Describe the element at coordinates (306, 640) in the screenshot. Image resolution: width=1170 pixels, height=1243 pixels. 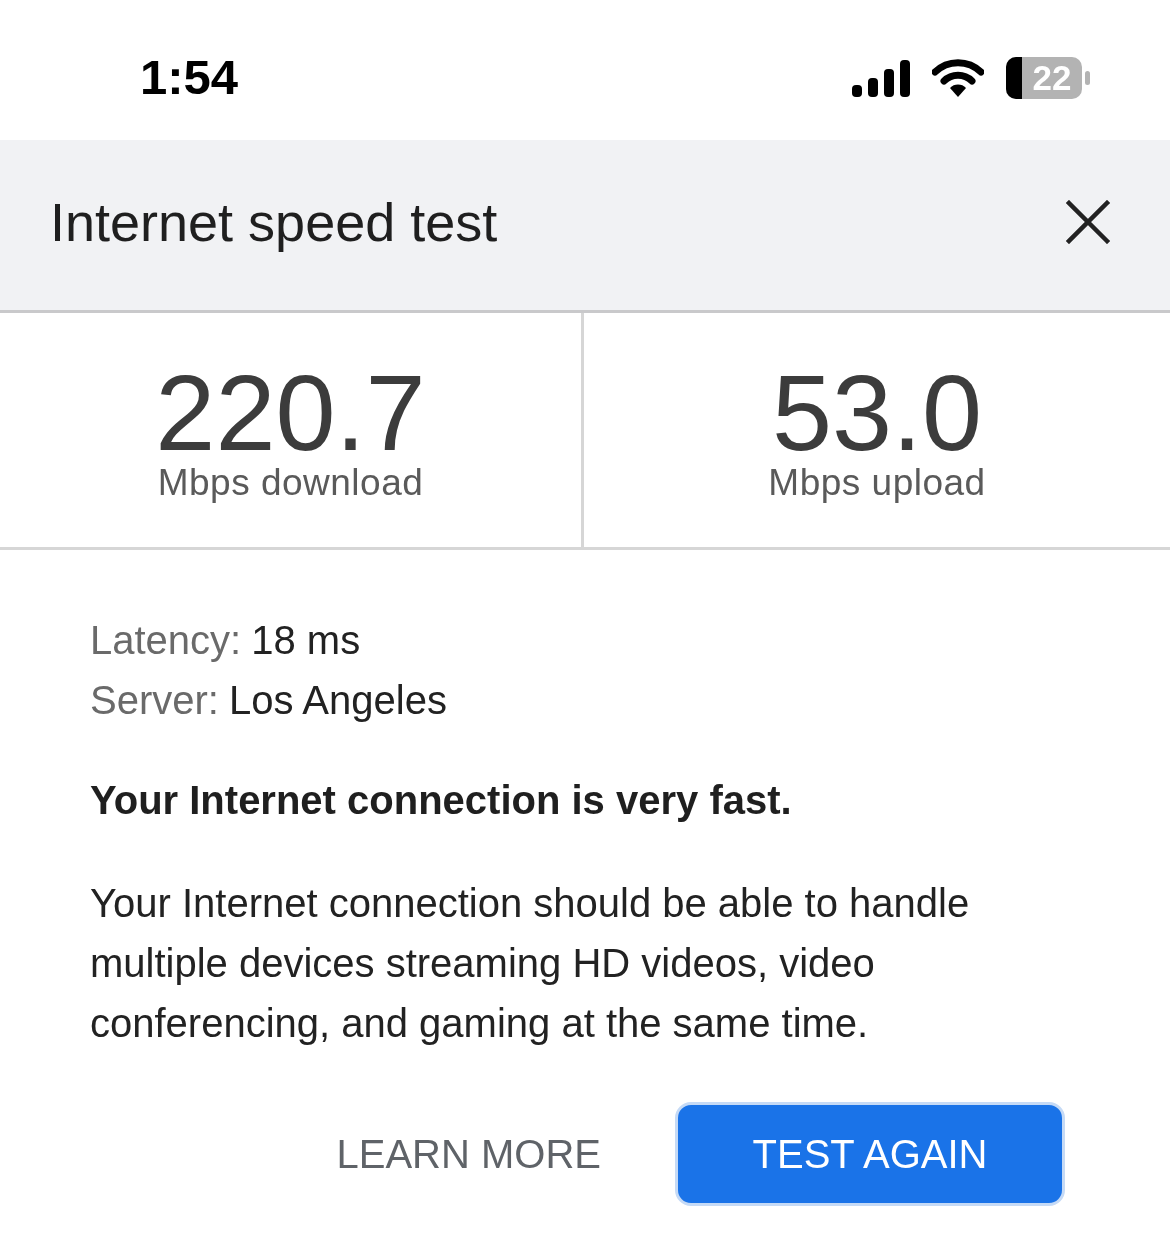
I see `detail-value: 18 ms` at that location.